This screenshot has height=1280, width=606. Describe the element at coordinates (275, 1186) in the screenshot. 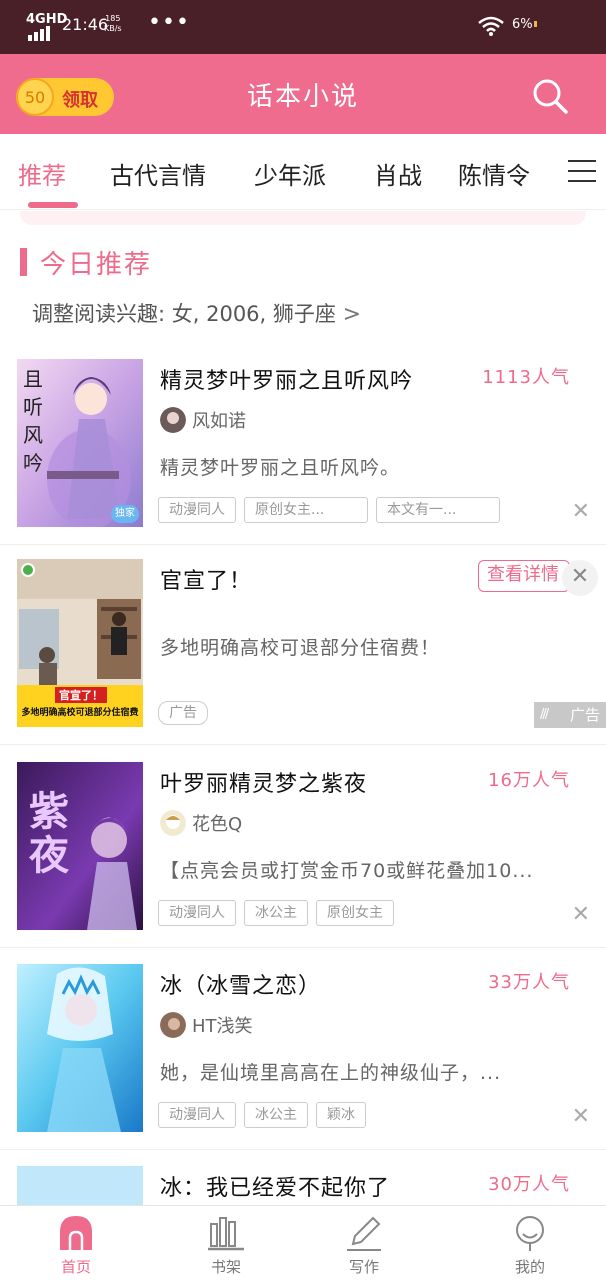

I see `book-title: 冰：我已经爱不起你了` at that location.